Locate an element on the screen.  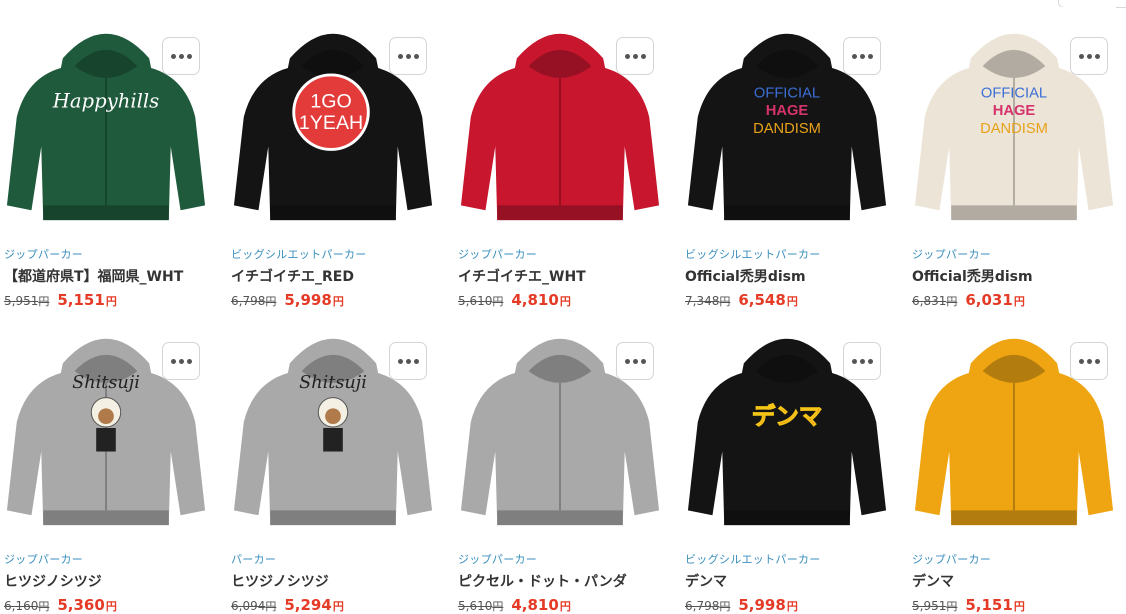
original-price: 5,951円 is located at coordinates (27, 301).